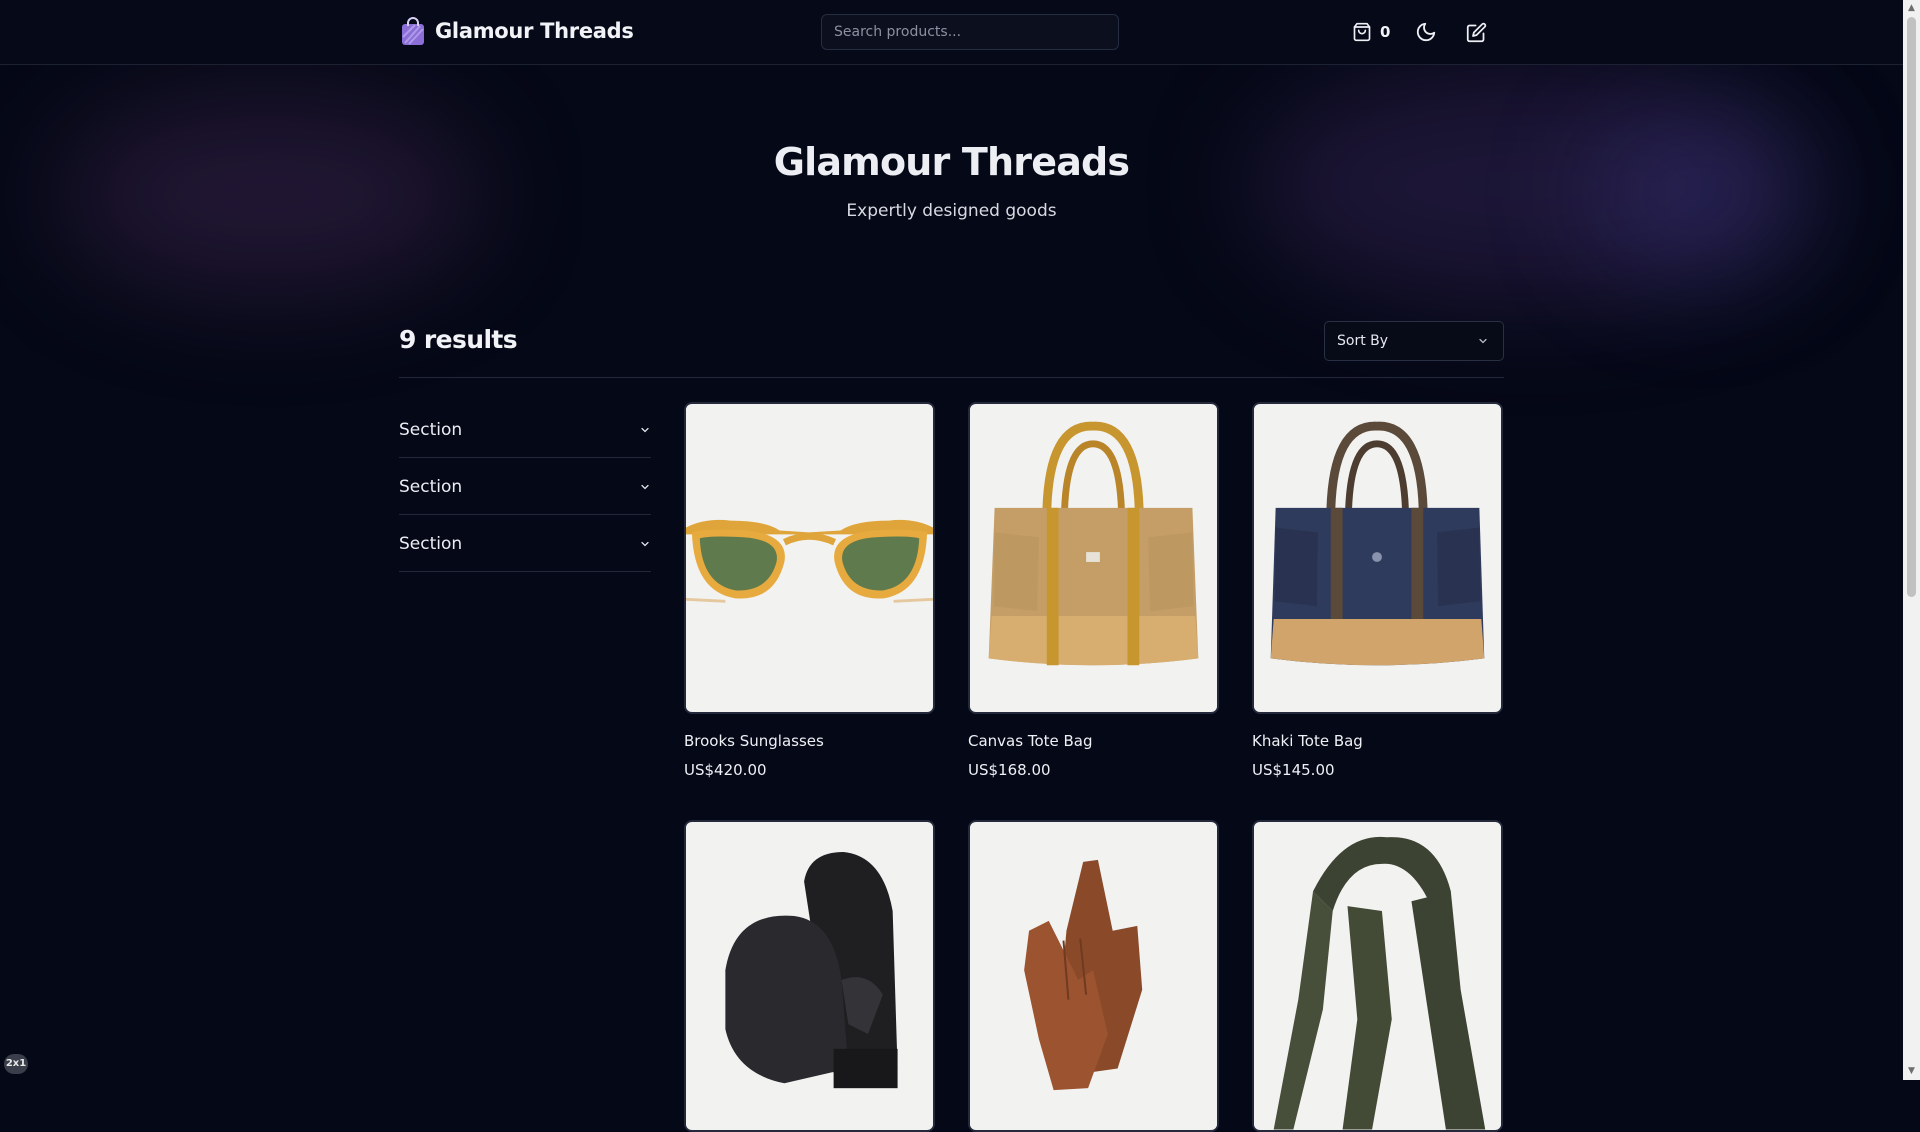 The image size is (1920, 1132). I want to click on product-card: Khaki Tote Bag US$145.00, so click(1377, 590).